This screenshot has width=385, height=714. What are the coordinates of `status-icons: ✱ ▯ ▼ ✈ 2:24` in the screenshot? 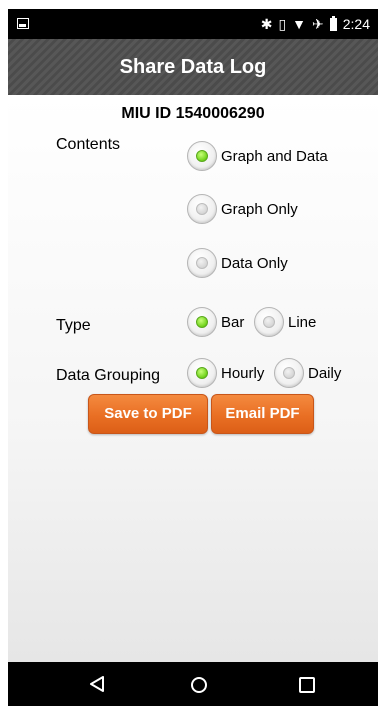 It's located at (315, 24).